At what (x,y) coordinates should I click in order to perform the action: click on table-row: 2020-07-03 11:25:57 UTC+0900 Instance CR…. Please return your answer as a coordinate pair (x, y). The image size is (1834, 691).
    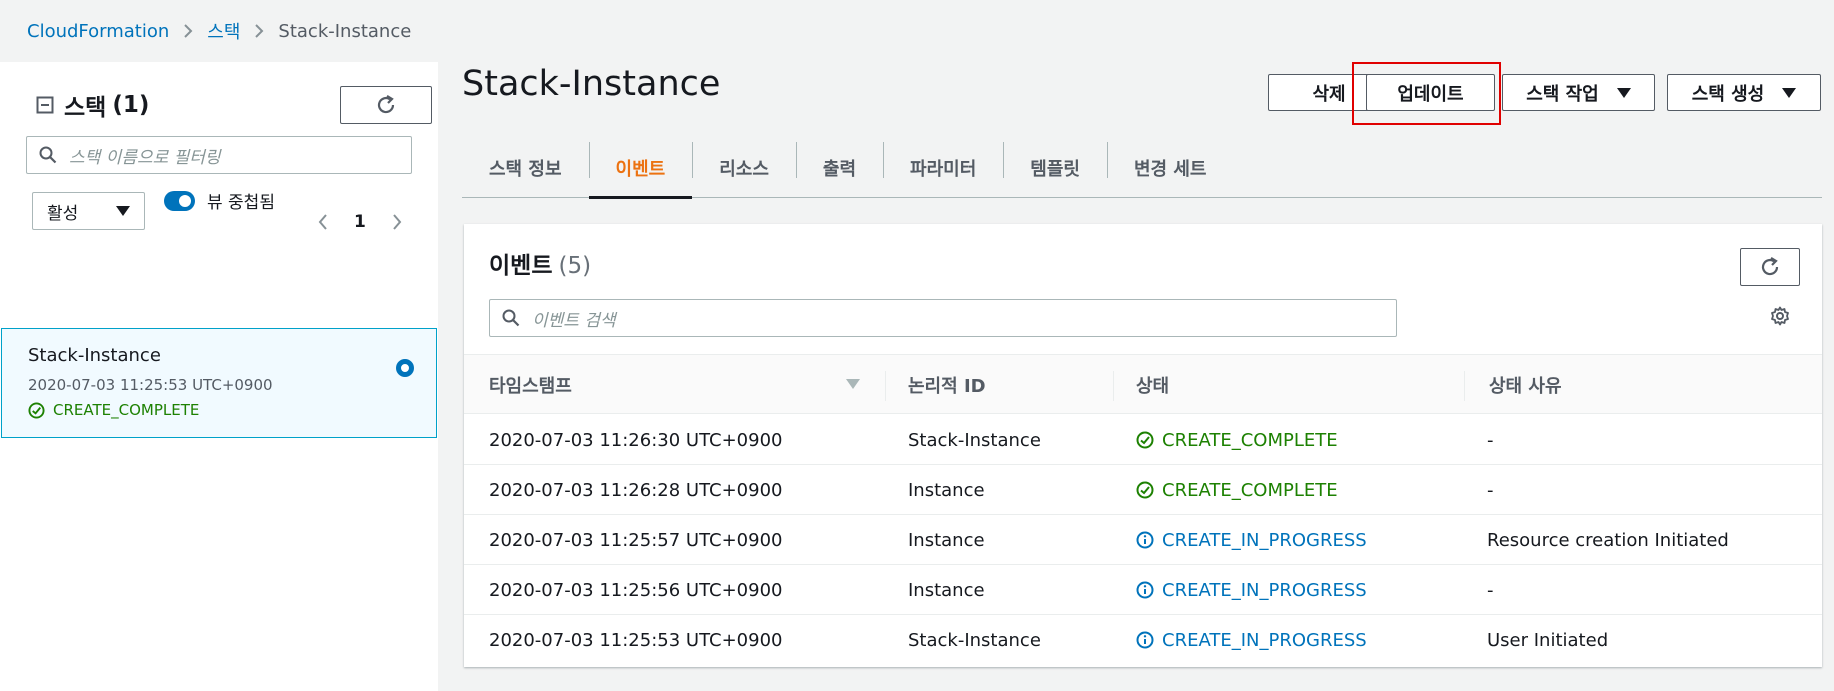
    Looking at the image, I should click on (1143, 540).